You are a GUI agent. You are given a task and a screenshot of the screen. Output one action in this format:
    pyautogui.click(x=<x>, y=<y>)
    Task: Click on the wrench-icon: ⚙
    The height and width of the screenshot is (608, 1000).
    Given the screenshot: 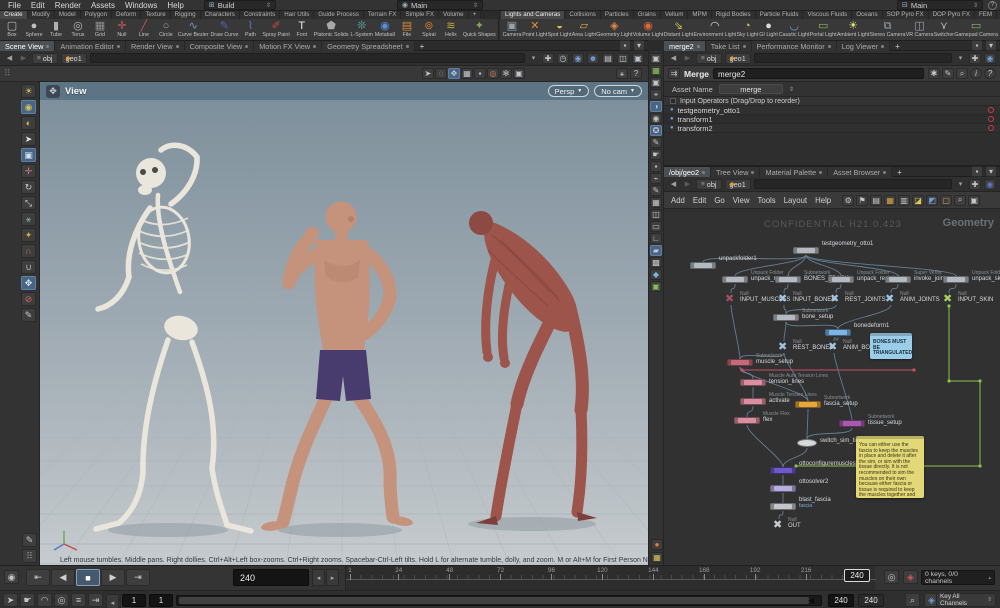 What is the action you would take?
    pyautogui.click(x=848, y=200)
    